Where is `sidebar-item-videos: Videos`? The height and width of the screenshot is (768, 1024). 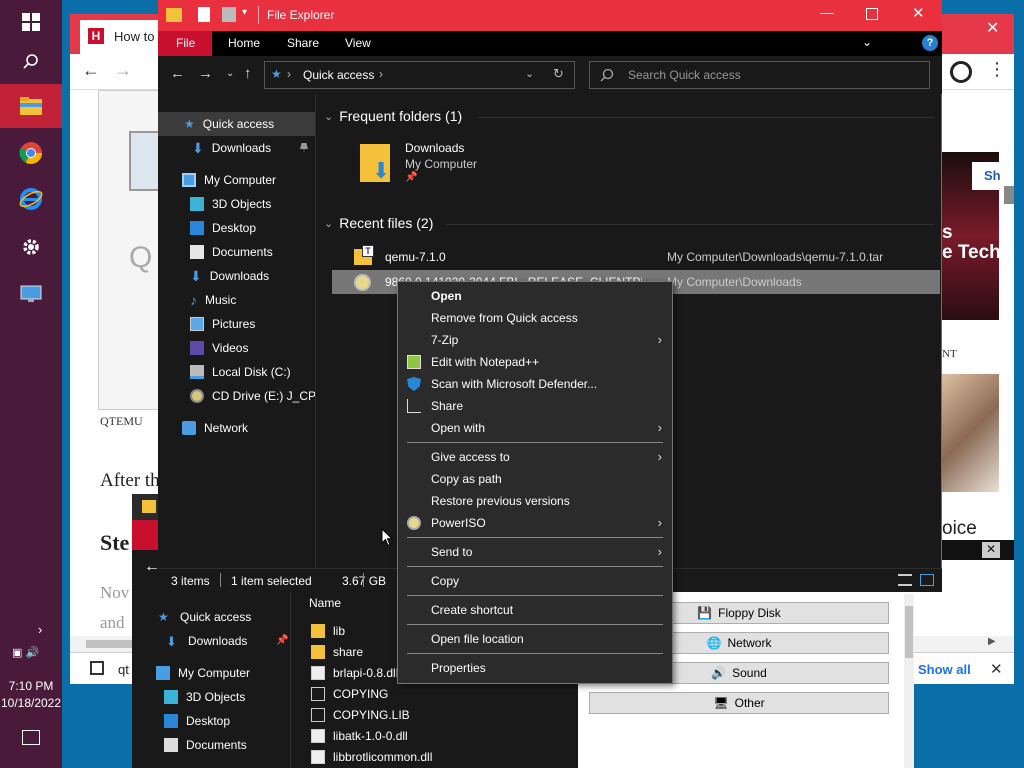
sidebar-item-videos: Videos is located at coordinates (236, 348).